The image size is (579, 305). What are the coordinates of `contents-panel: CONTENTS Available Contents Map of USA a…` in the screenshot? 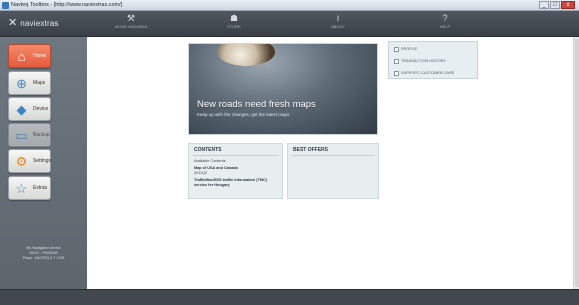 It's located at (235, 171).